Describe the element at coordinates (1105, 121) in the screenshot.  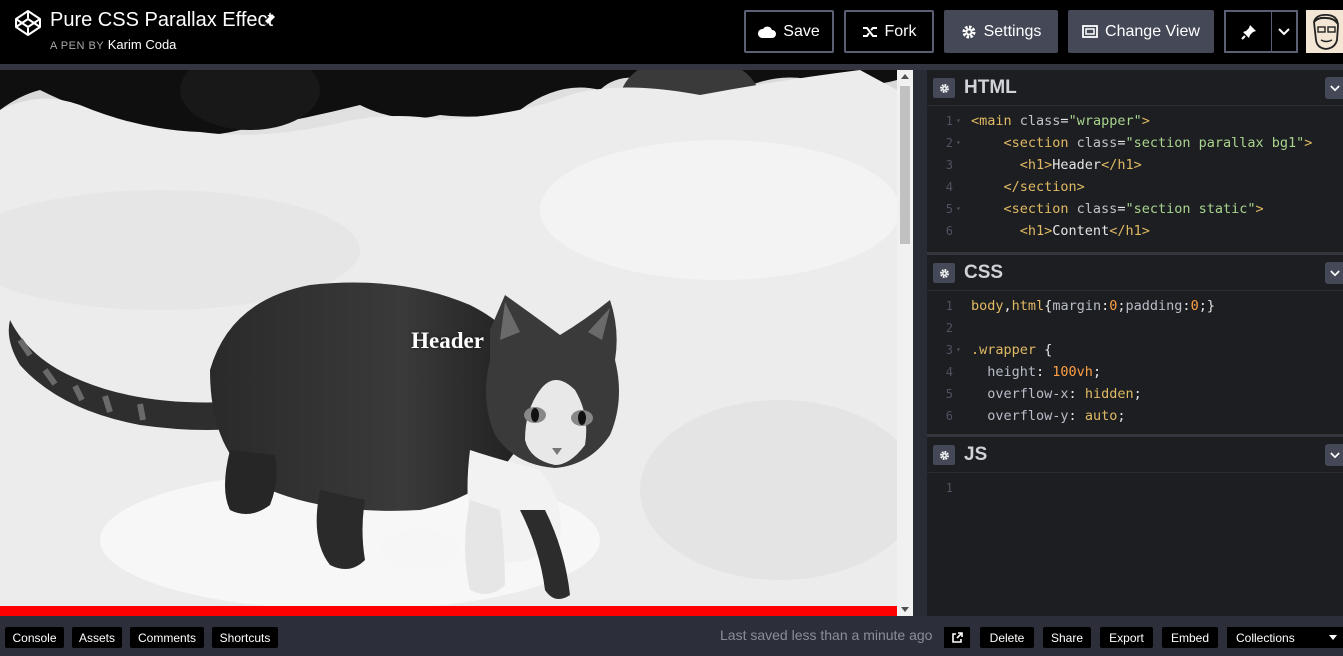
I see `code-token: "wrapper"` at that location.